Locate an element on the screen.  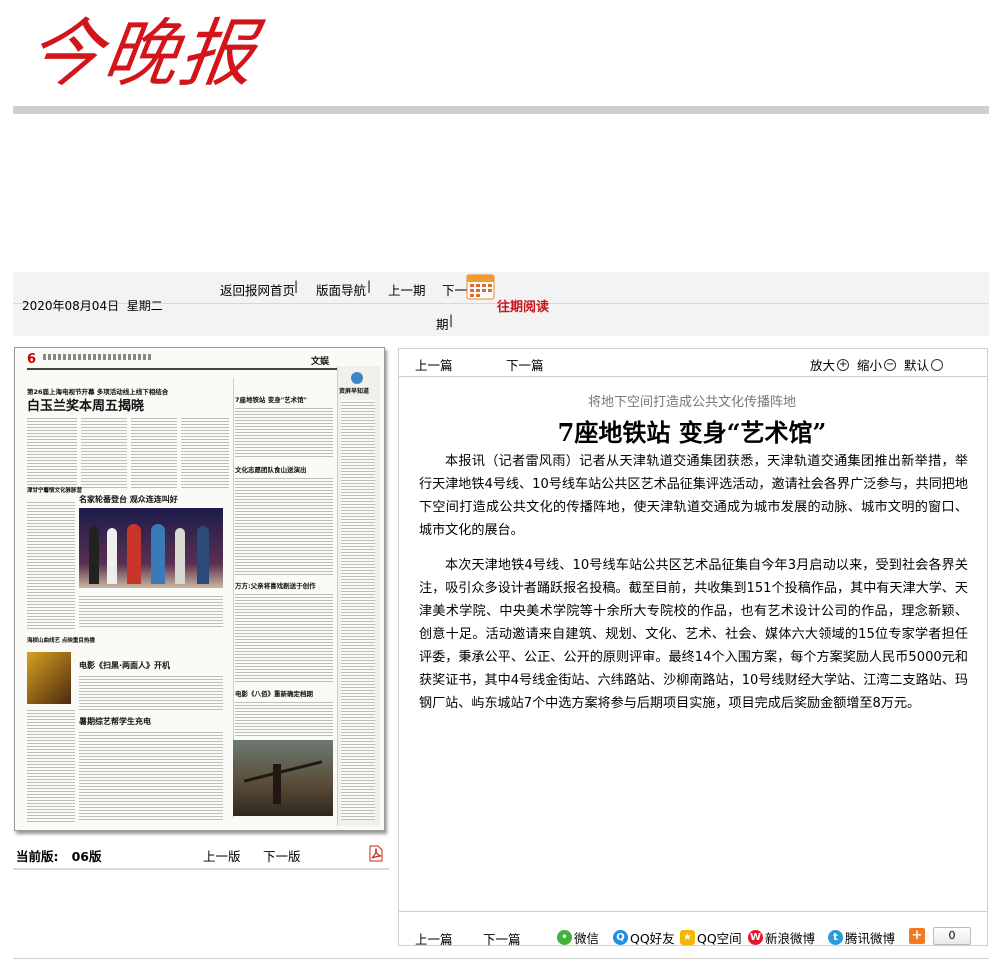
page-header-meta is located at coordinates (98, 357).